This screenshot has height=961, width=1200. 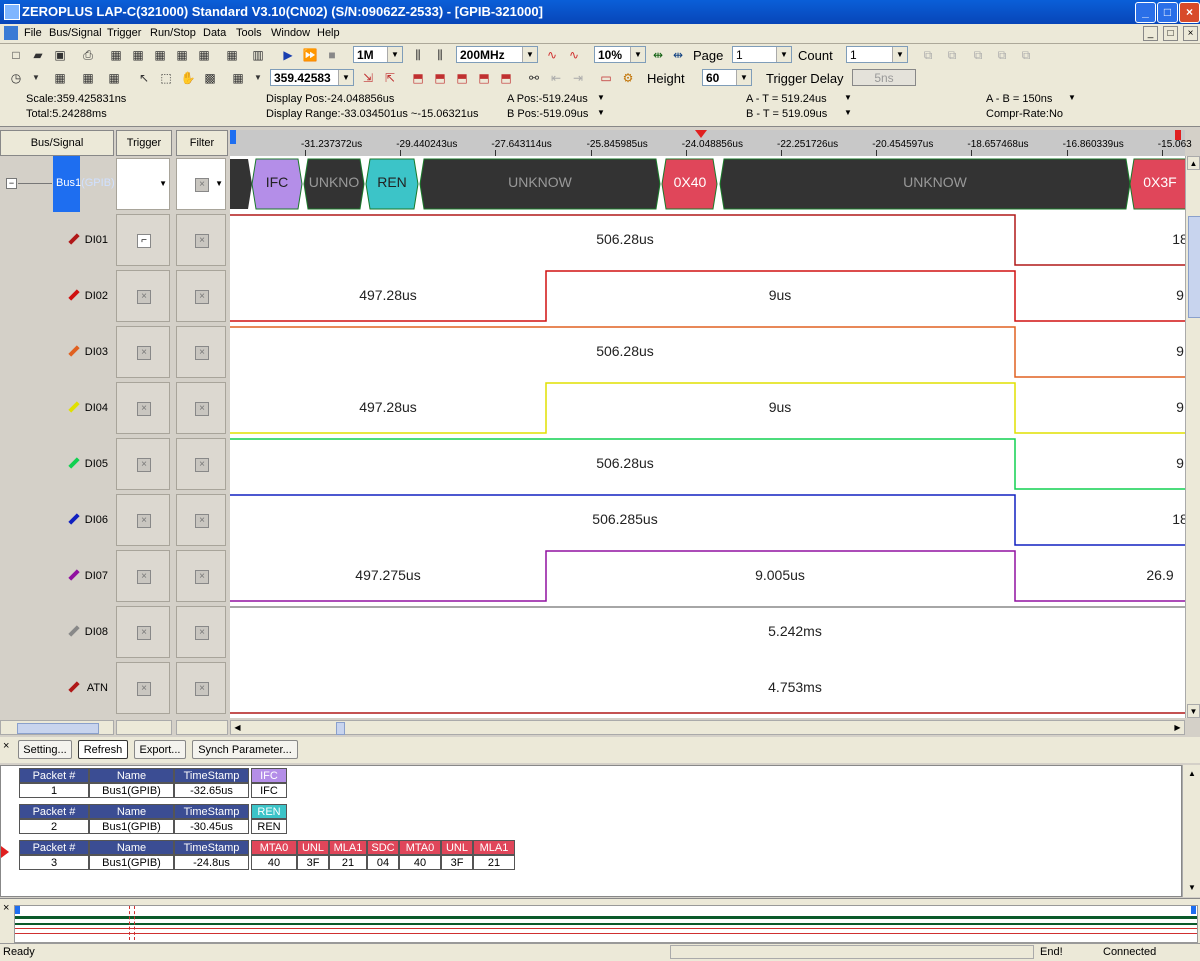 What do you see at coordinates (201, 184) in the screenshot?
I see `bus-filter-select: × ▼` at bounding box center [201, 184].